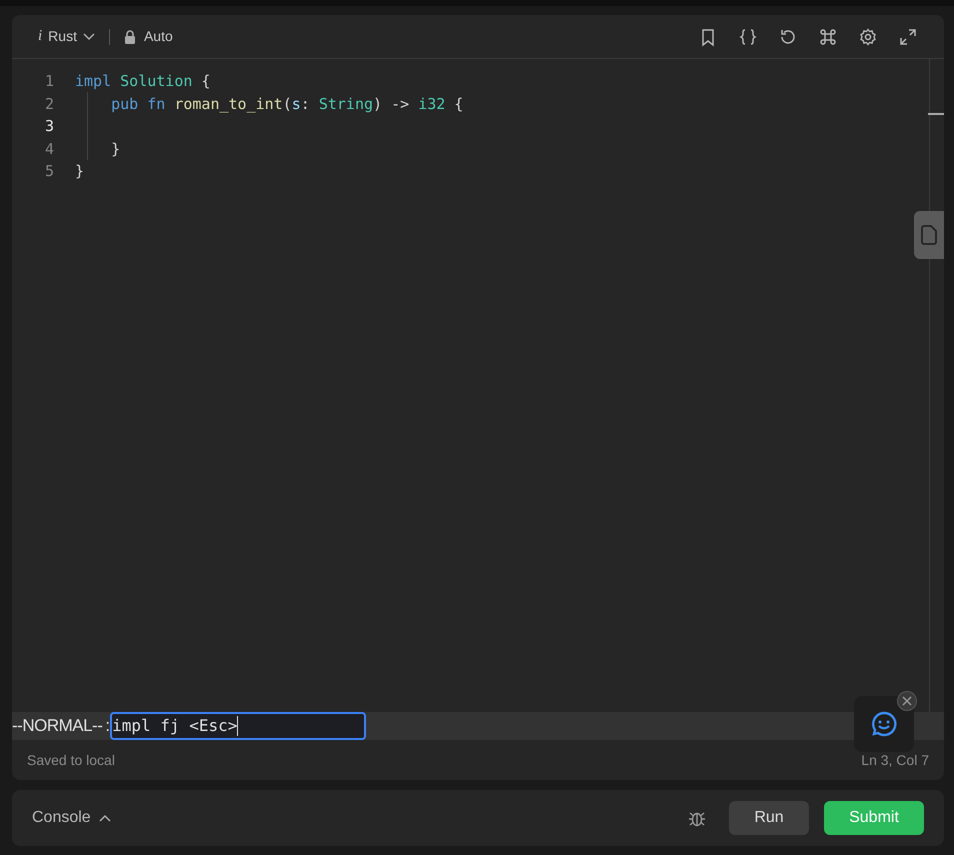 The image size is (954, 855). What do you see at coordinates (71, 760) in the screenshot?
I see `save-status: Saved to local` at bounding box center [71, 760].